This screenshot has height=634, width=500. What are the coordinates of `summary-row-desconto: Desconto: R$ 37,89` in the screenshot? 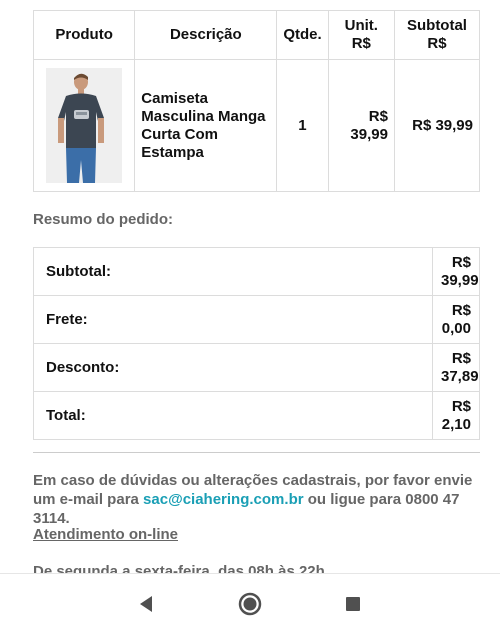 It's located at (256, 367).